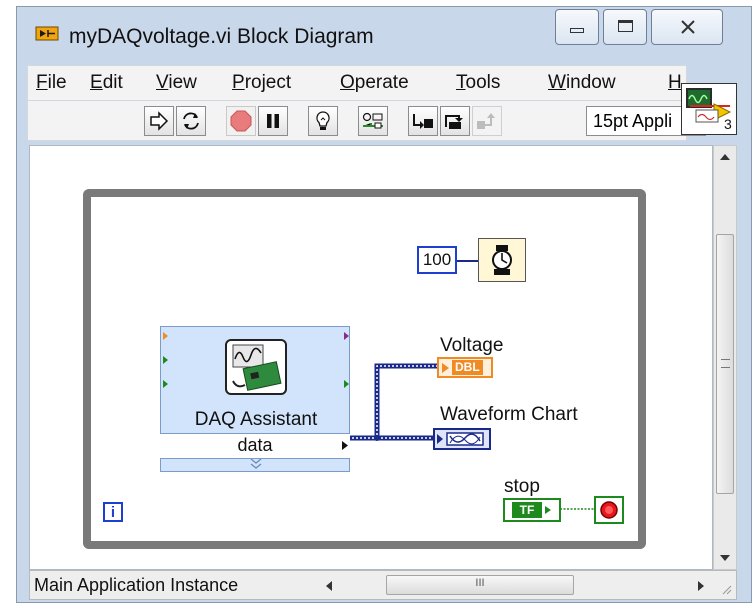  Describe the element at coordinates (709, 109) in the screenshot. I see `vi-icon: 3` at that location.